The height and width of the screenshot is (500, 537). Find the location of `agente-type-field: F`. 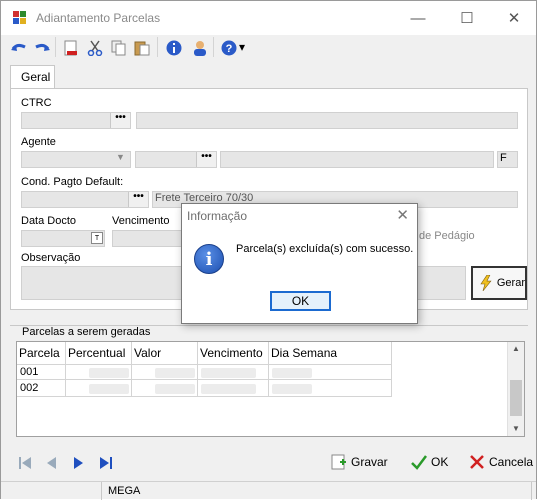

agente-type-field: F is located at coordinates (507, 159).